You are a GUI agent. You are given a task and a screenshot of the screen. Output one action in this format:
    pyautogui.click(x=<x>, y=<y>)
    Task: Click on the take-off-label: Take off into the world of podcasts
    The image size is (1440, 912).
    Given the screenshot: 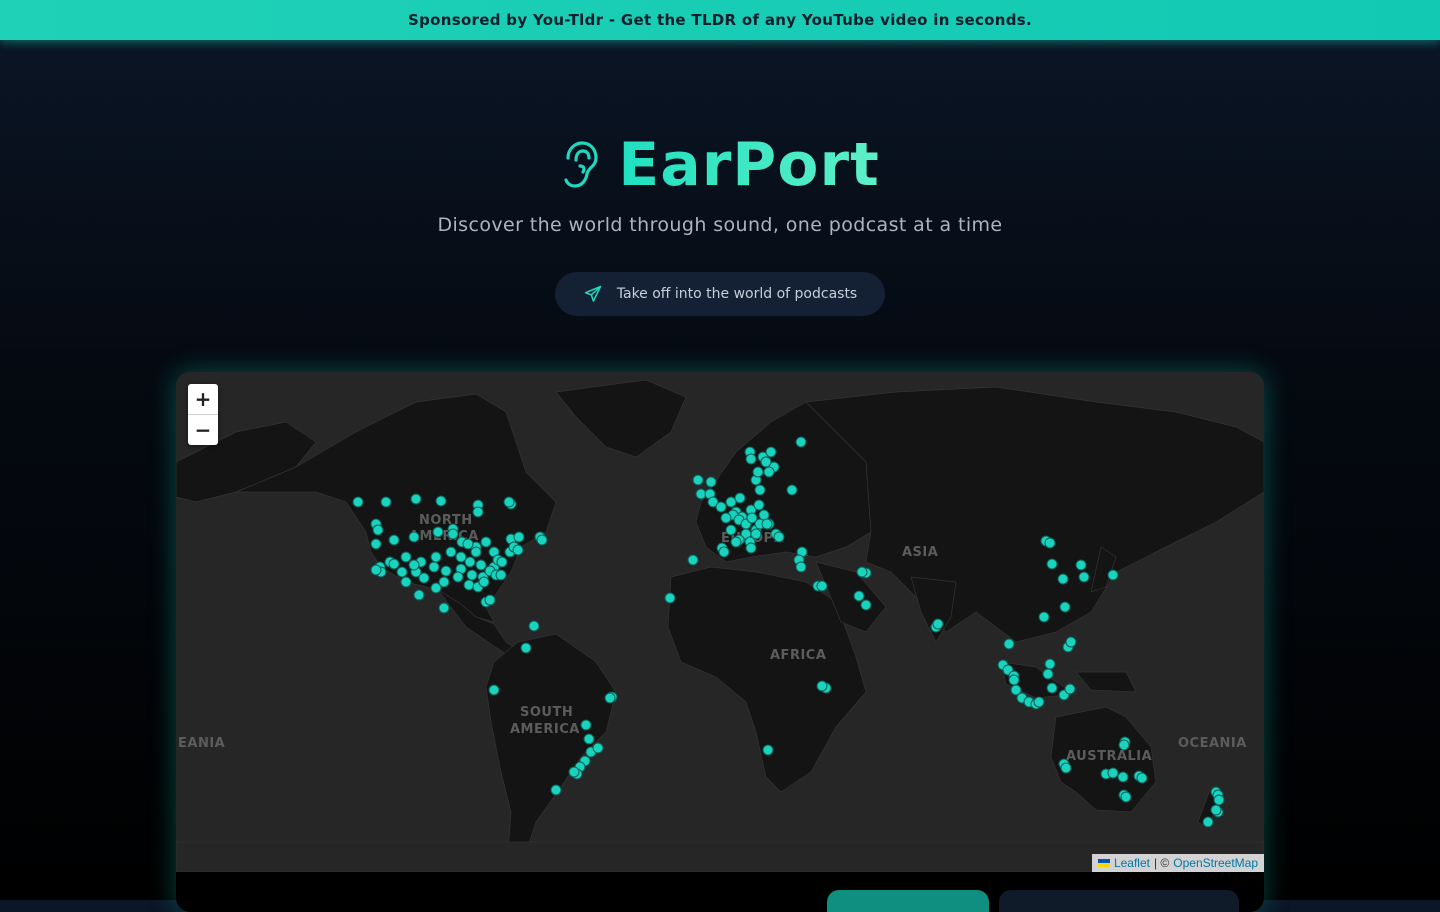 What is the action you would take?
    pyautogui.click(x=737, y=294)
    